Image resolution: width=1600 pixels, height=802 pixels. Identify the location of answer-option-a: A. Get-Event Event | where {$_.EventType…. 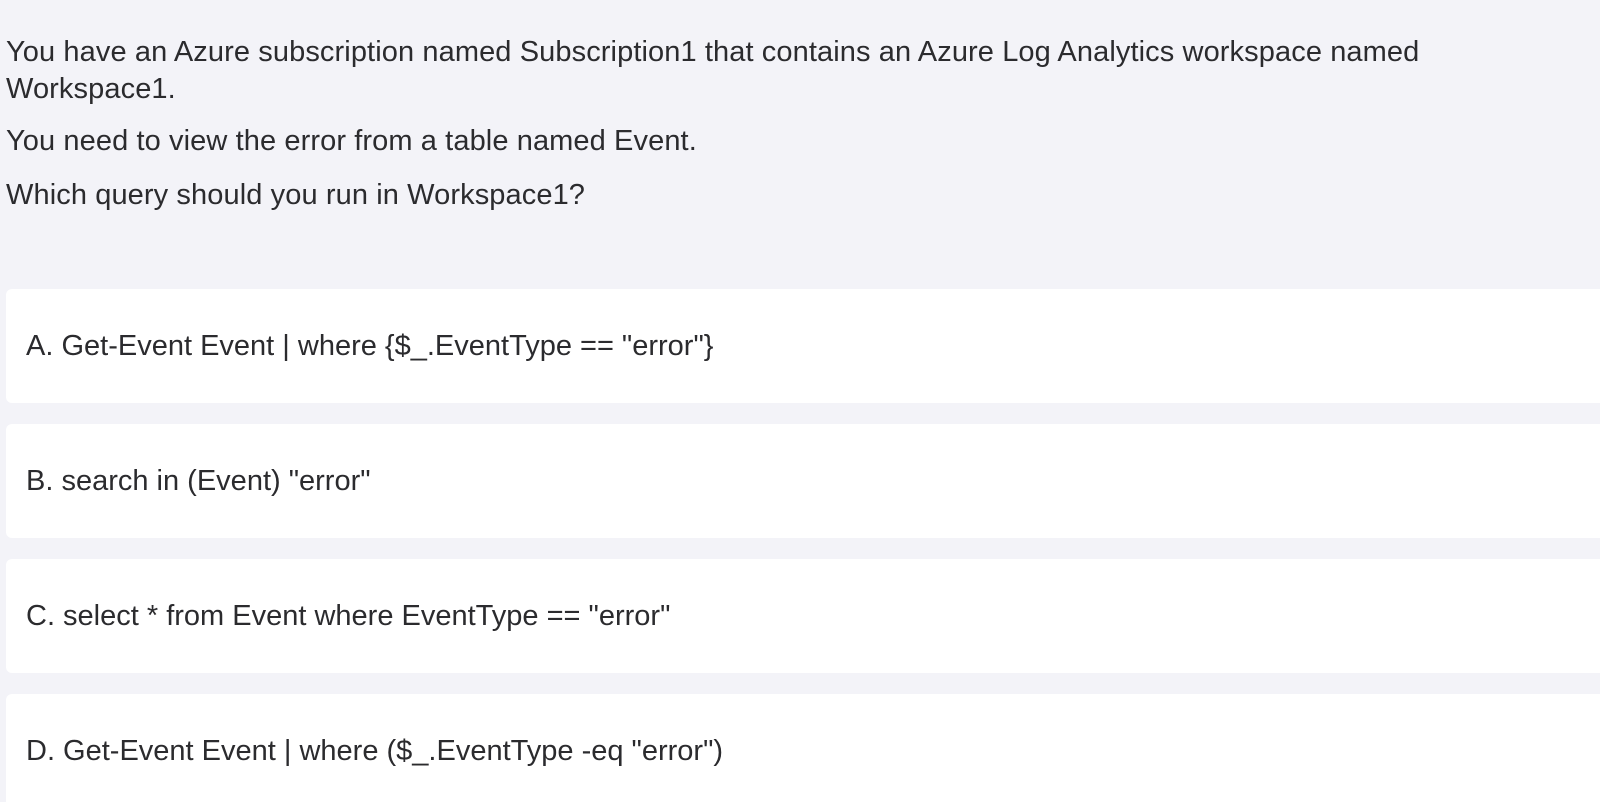
(803, 346).